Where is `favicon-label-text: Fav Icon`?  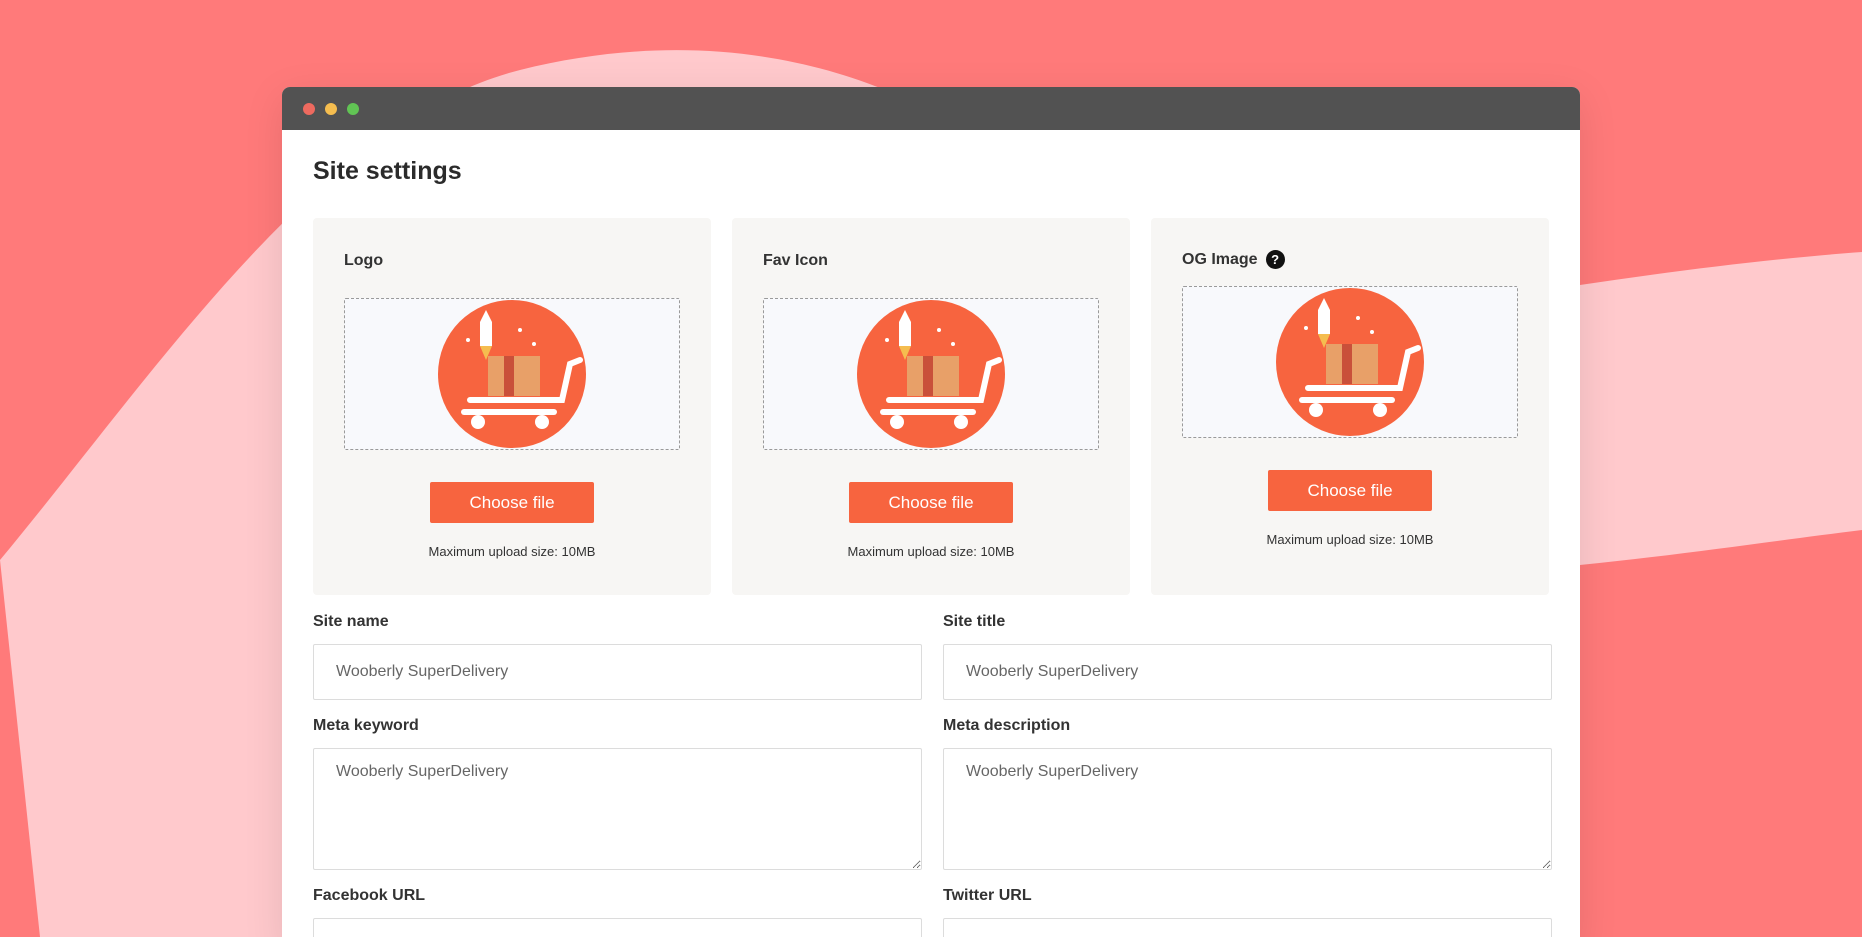
favicon-label-text: Fav Icon is located at coordinates (795, 260).